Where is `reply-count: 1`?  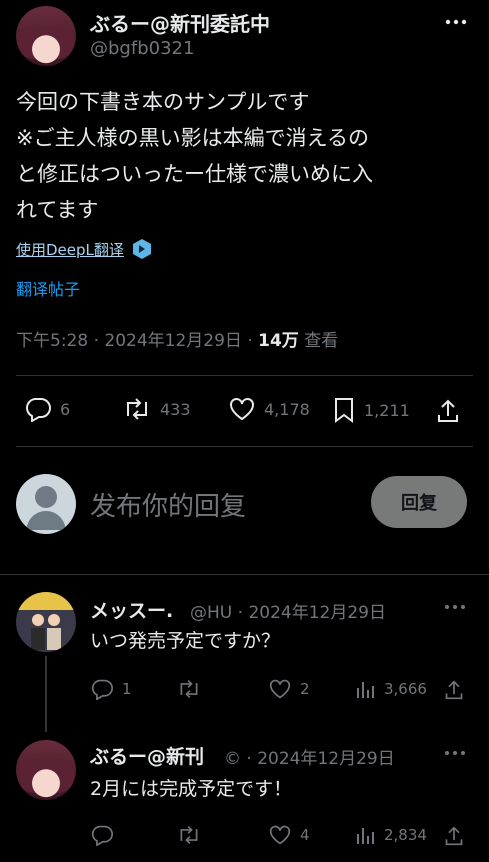 reply-count: 1 is located at coordinates (127, 689).